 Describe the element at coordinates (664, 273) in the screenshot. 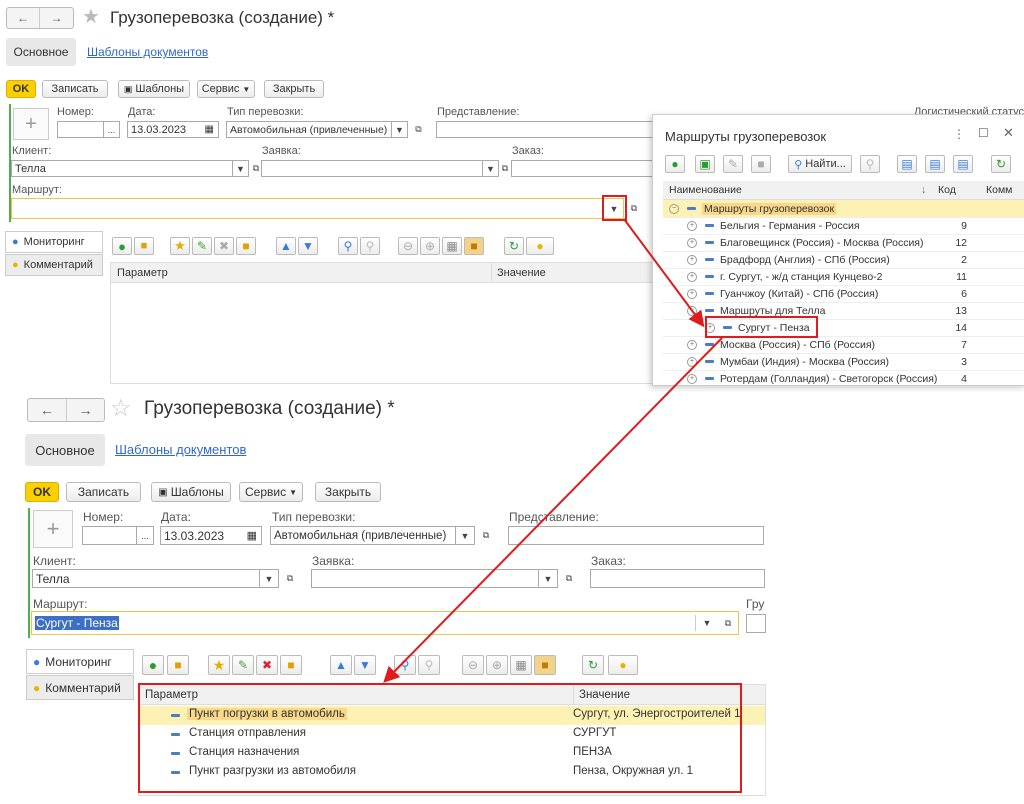

I see `arrow-to-route-list` at that location.